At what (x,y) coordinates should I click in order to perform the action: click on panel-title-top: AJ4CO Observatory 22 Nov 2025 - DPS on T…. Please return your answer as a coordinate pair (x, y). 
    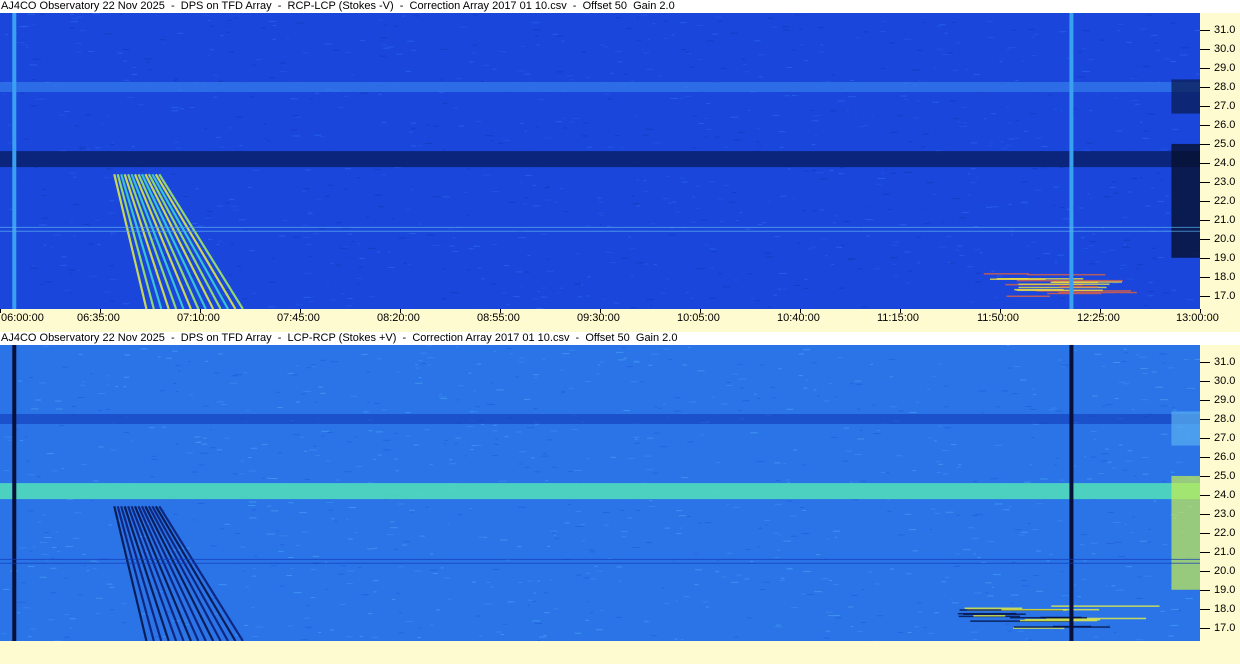
    Looking at the image, I should click on (620, 6).